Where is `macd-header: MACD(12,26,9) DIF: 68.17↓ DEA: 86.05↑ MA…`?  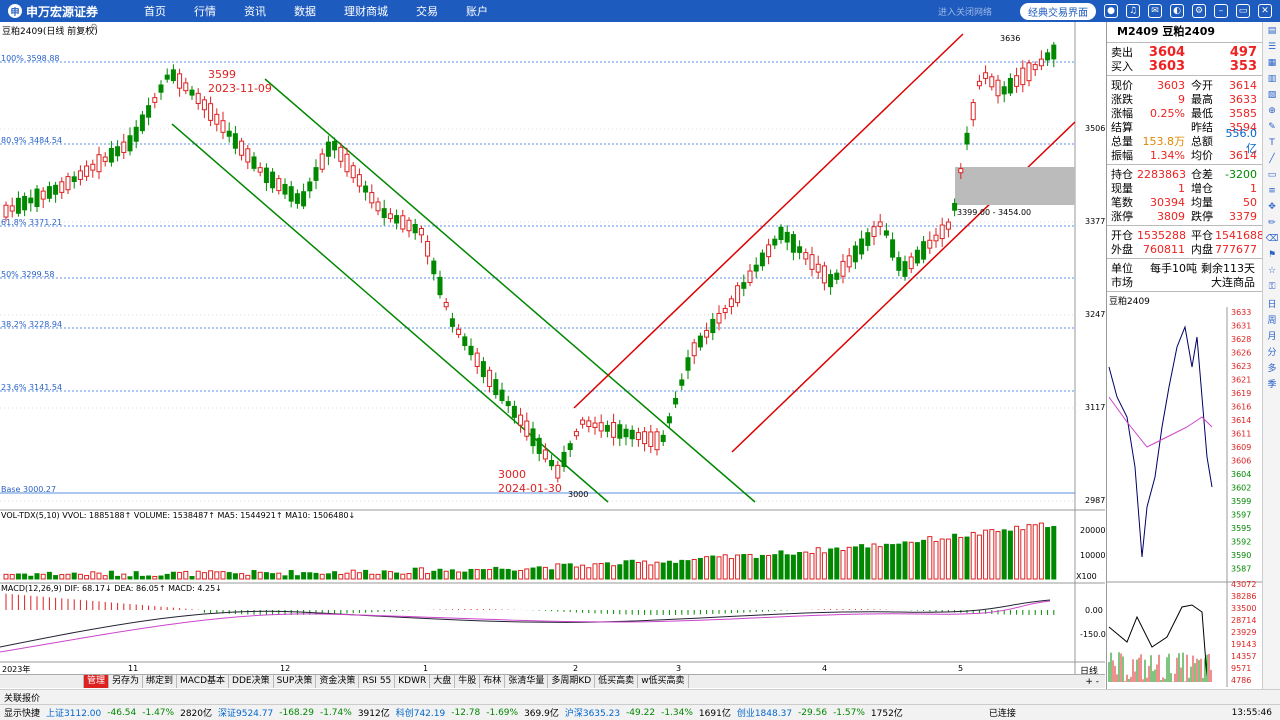
macd-header: MACD(12,26,9) DIF: 68.17↓ DEA: 86.05↑ MA… is located at coordinates (111, 588).